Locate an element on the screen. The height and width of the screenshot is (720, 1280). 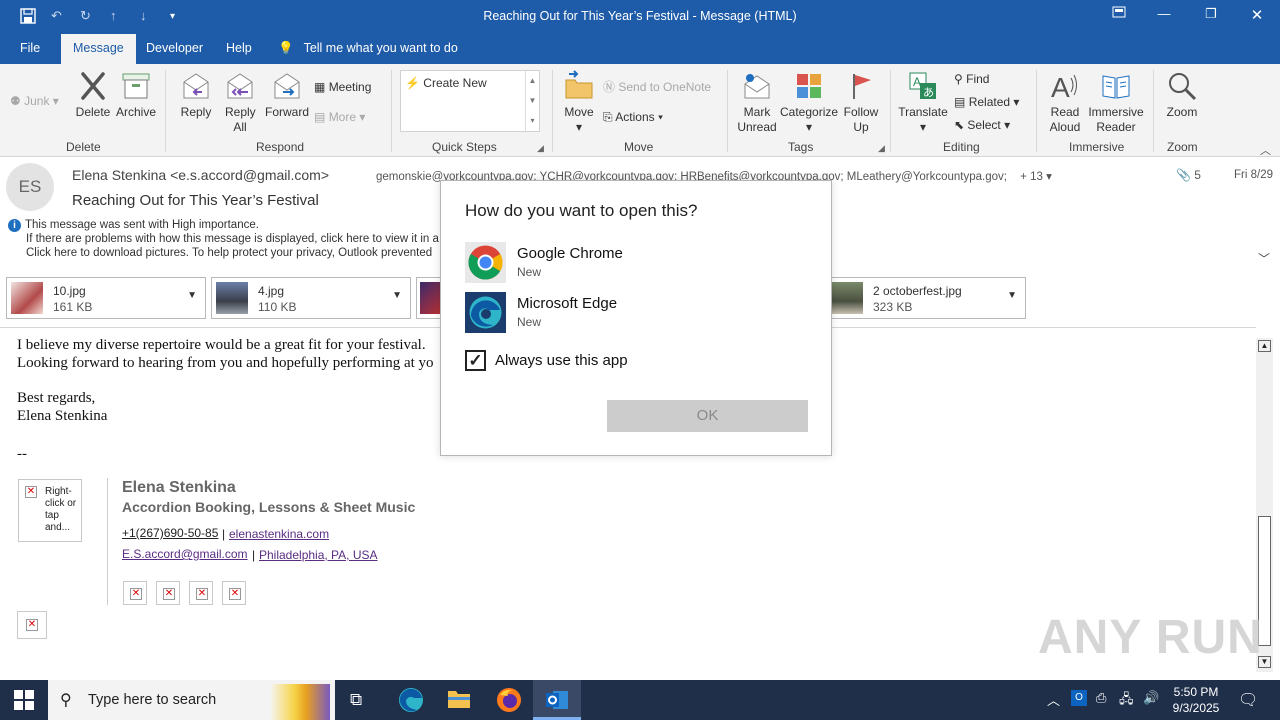
create-new-label: Create New is located at coordinates (455, 83).